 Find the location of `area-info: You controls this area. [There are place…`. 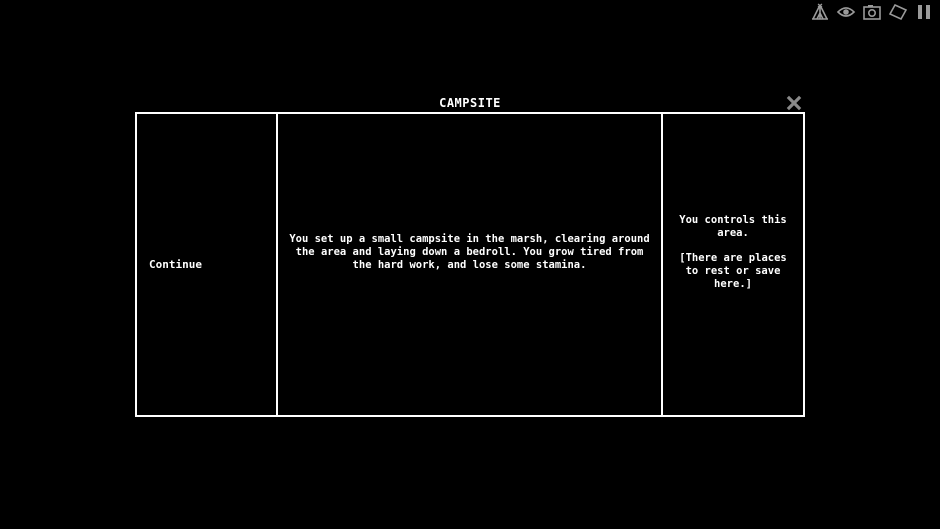

area-info: You controls this area. [There are place… is located at coordinates (733, 252).